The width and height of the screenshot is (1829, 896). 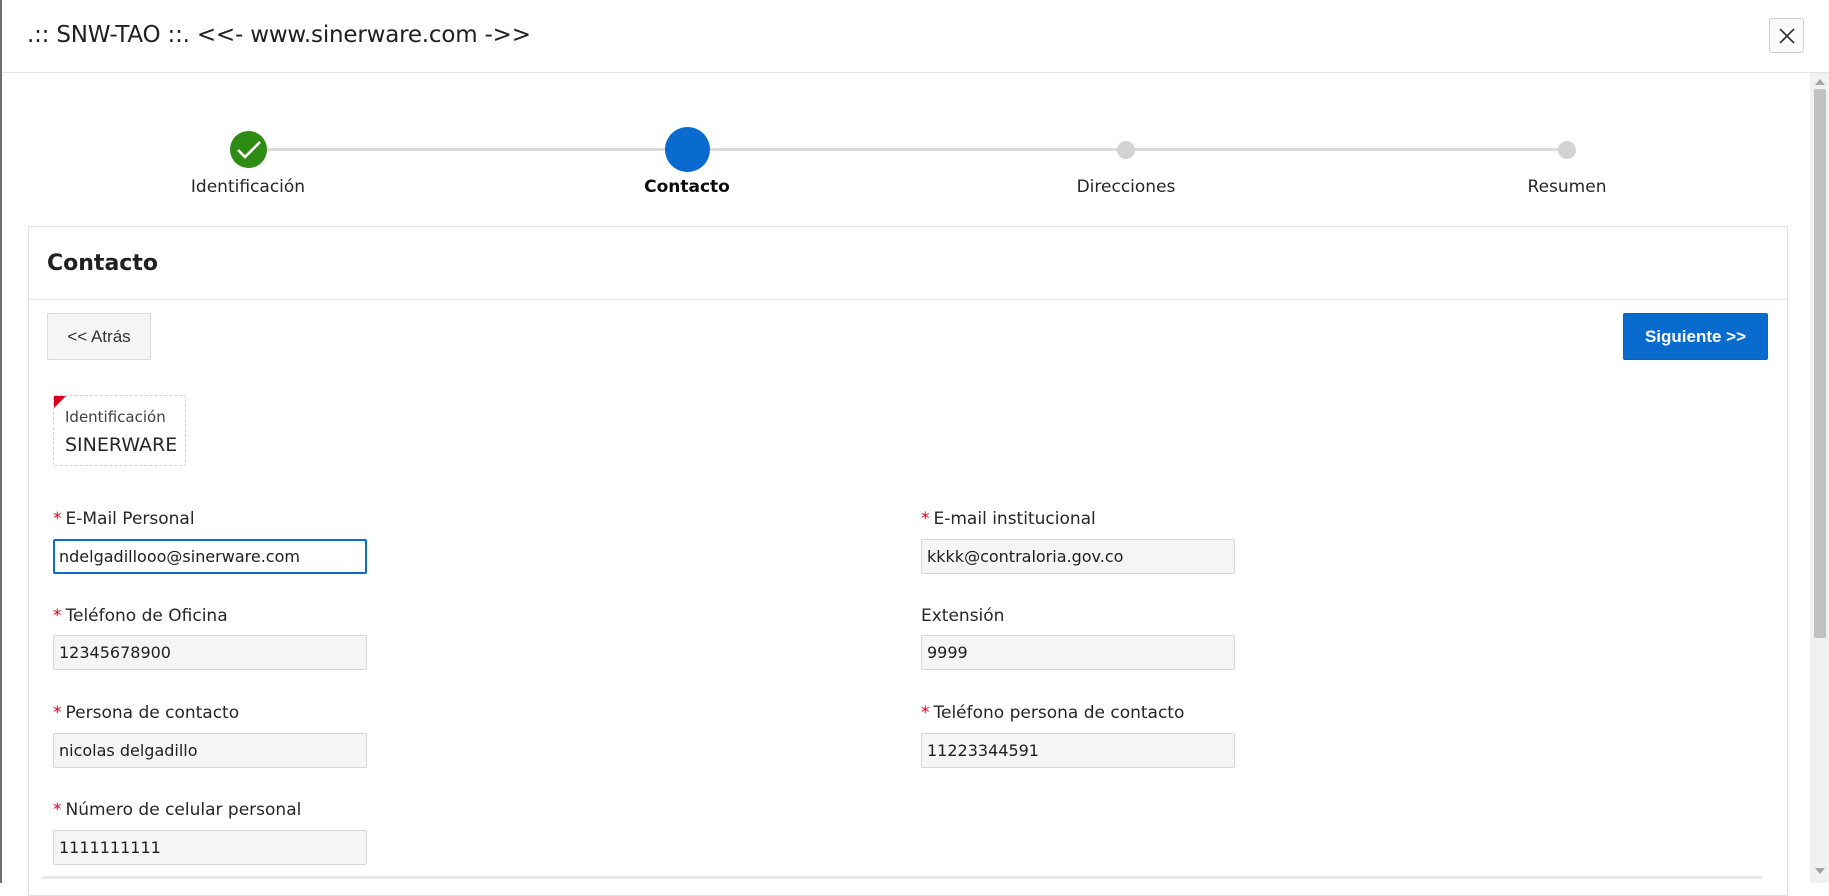 What do you see at coordinates (1820, 82) in the screenshot?
I see `scroll-up-arrow-icon` at bounding box center [1820, 82].